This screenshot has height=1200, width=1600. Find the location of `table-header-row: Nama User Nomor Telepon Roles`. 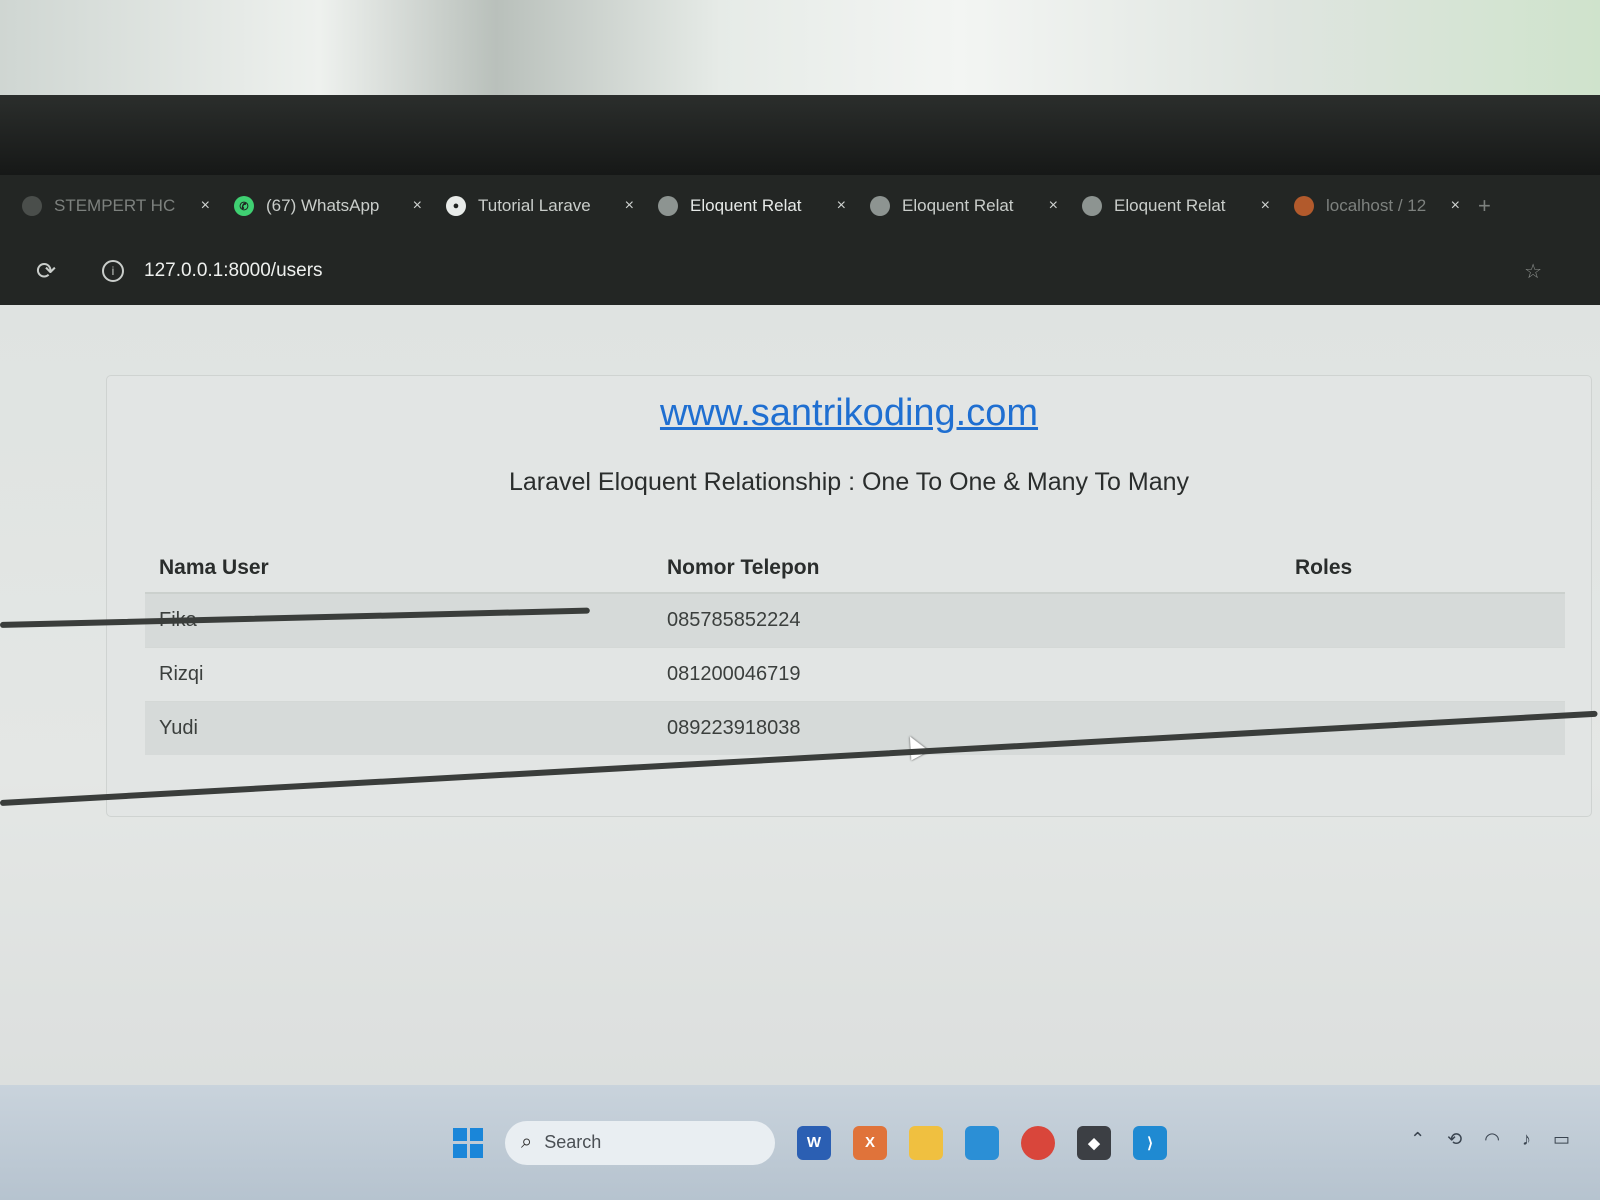

table-header-row: Nama User Nomor Telepon Roles is located at coordinates (855, 564).